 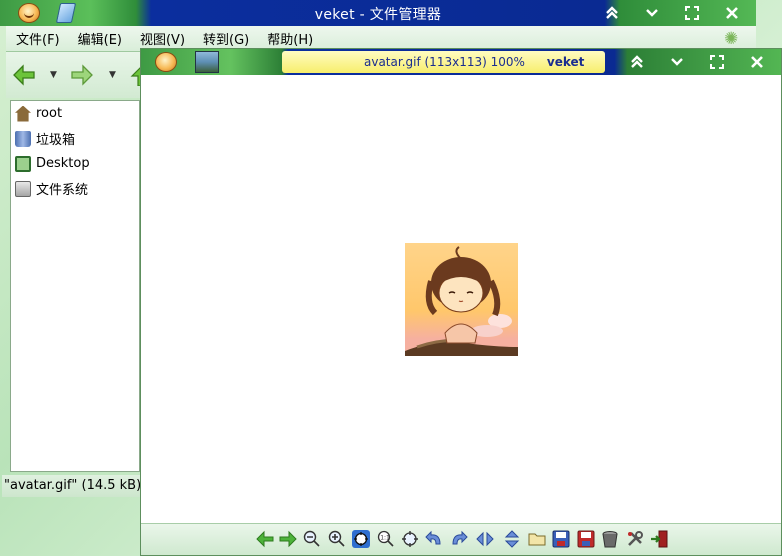 I want to click on back-history-dropdown: ▼, so click(x=53, y=75).